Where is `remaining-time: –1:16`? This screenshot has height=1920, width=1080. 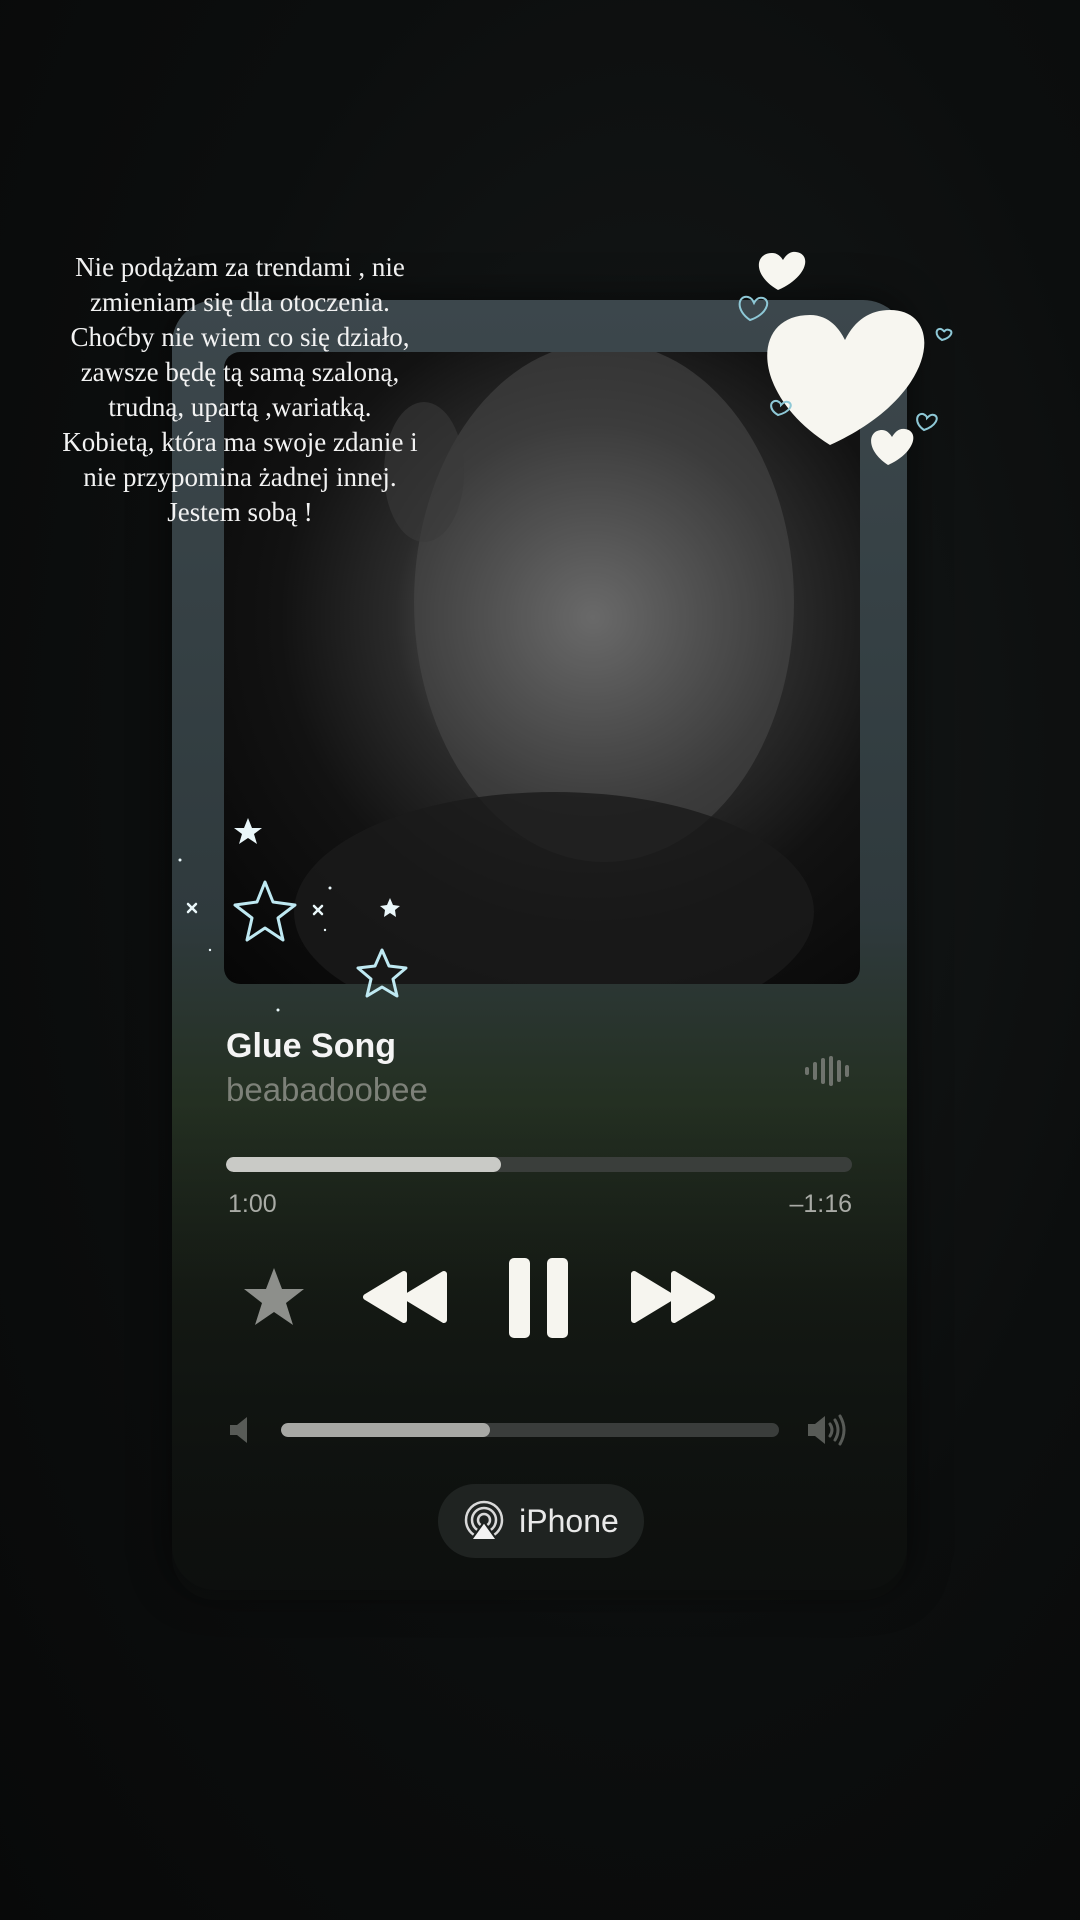
remaining-time: –1:16 is located at coordinates (820, 1204).